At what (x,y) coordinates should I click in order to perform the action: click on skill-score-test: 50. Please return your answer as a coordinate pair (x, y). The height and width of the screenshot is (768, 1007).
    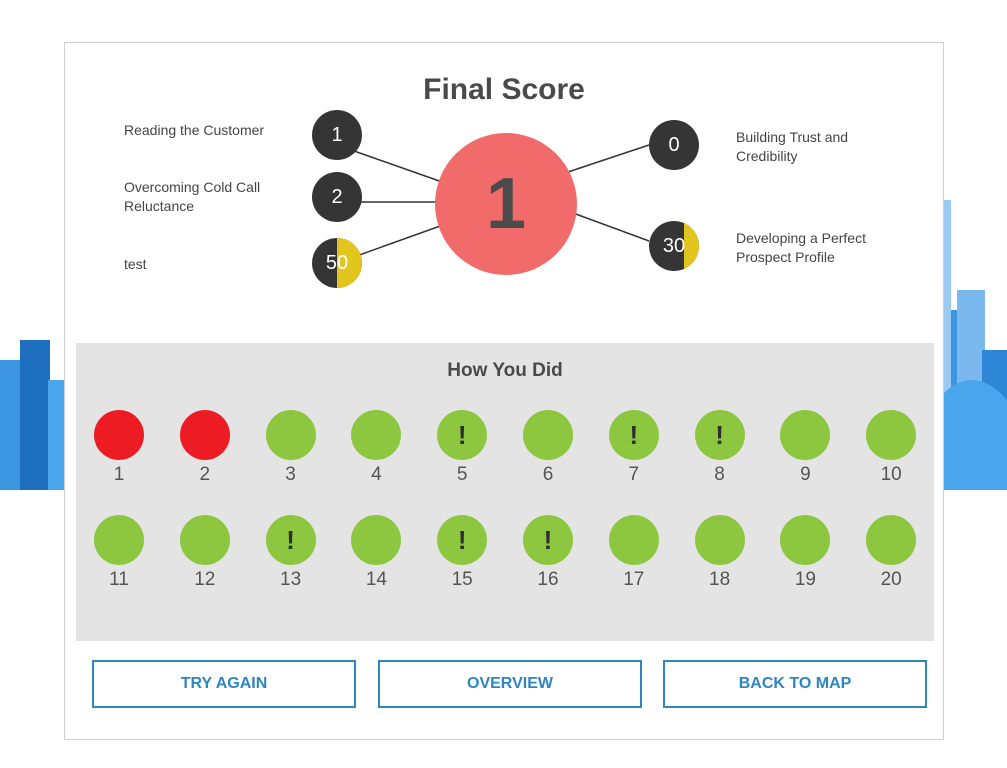
    Looking at the image, I should click on (337, 263).